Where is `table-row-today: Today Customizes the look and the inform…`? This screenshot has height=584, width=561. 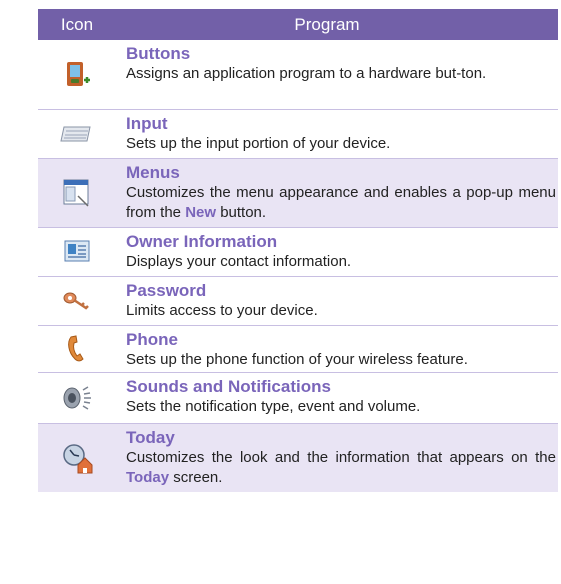 table-row-today: Today Customizes the look and the inform… is located at coordinates (298, 458).